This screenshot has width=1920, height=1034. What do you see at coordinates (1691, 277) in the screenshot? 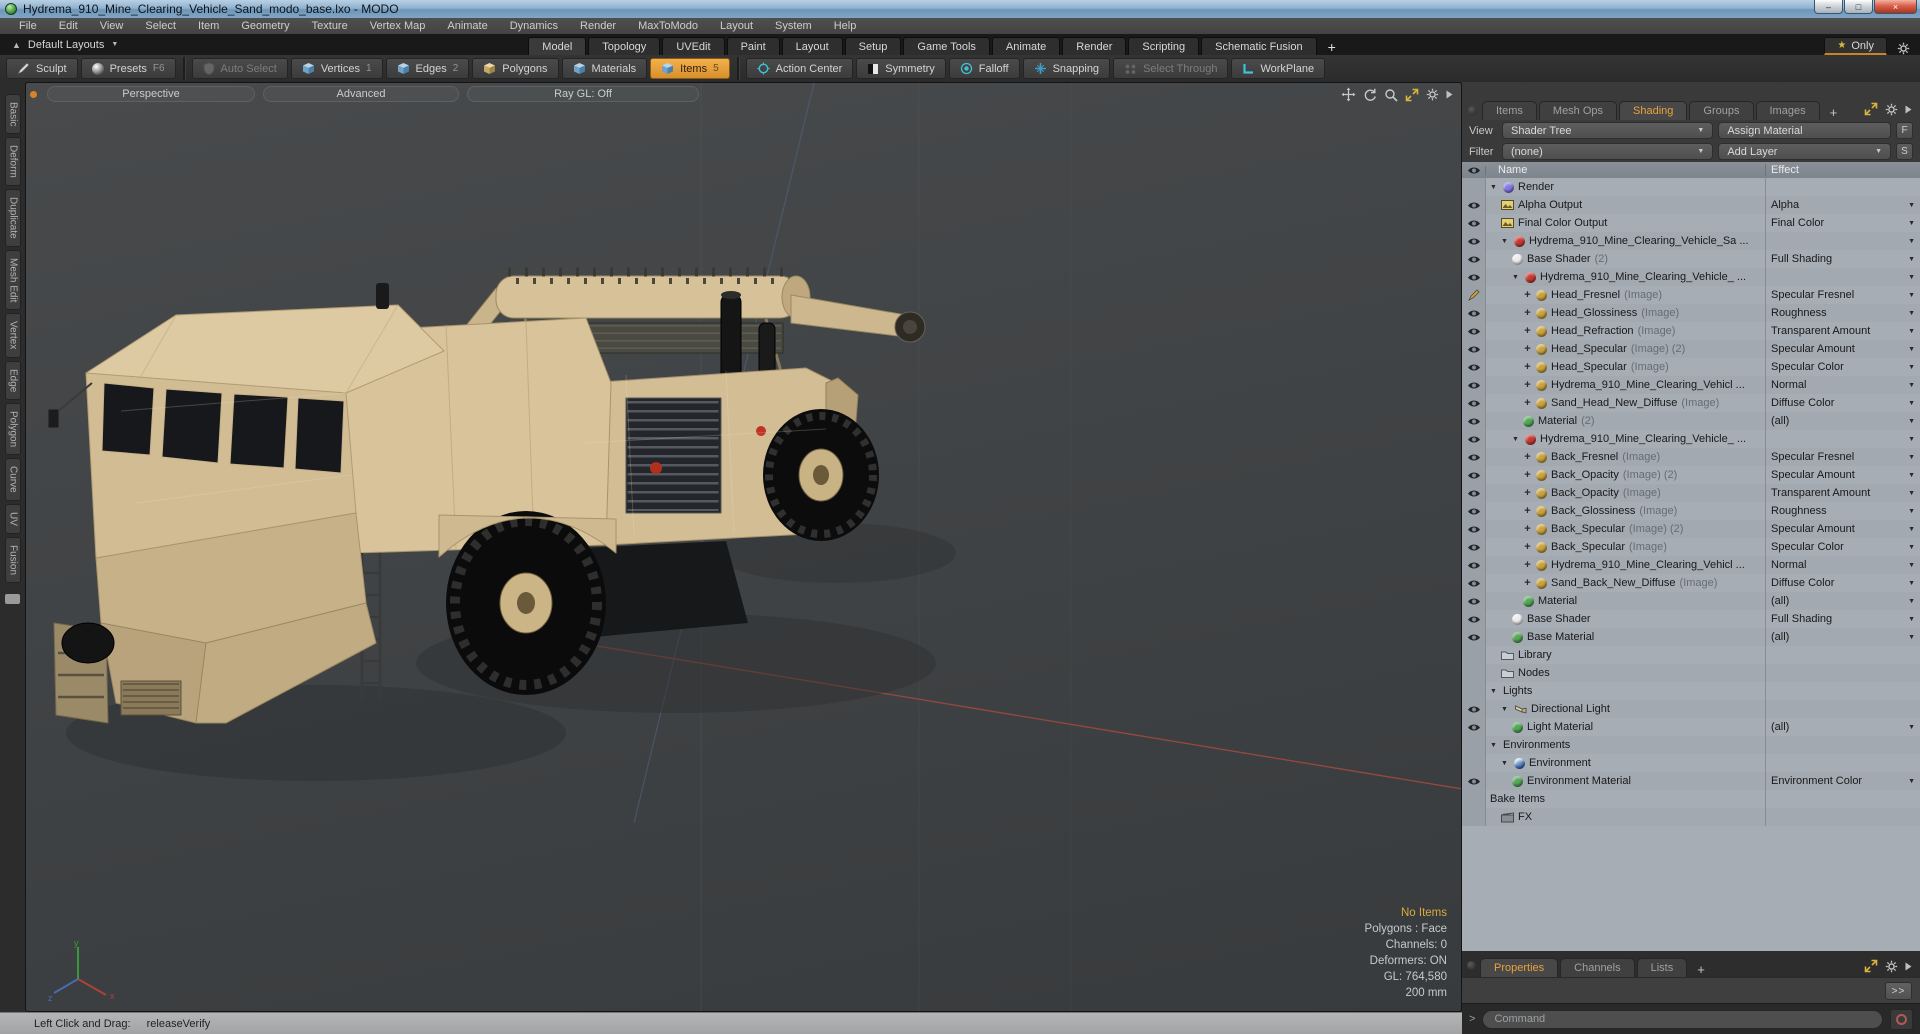
I see `tree-row: ▼ Hydrema_910_Mine_Clearing_Vehicle_ ... ▼` at bounding box center [1691, 277].